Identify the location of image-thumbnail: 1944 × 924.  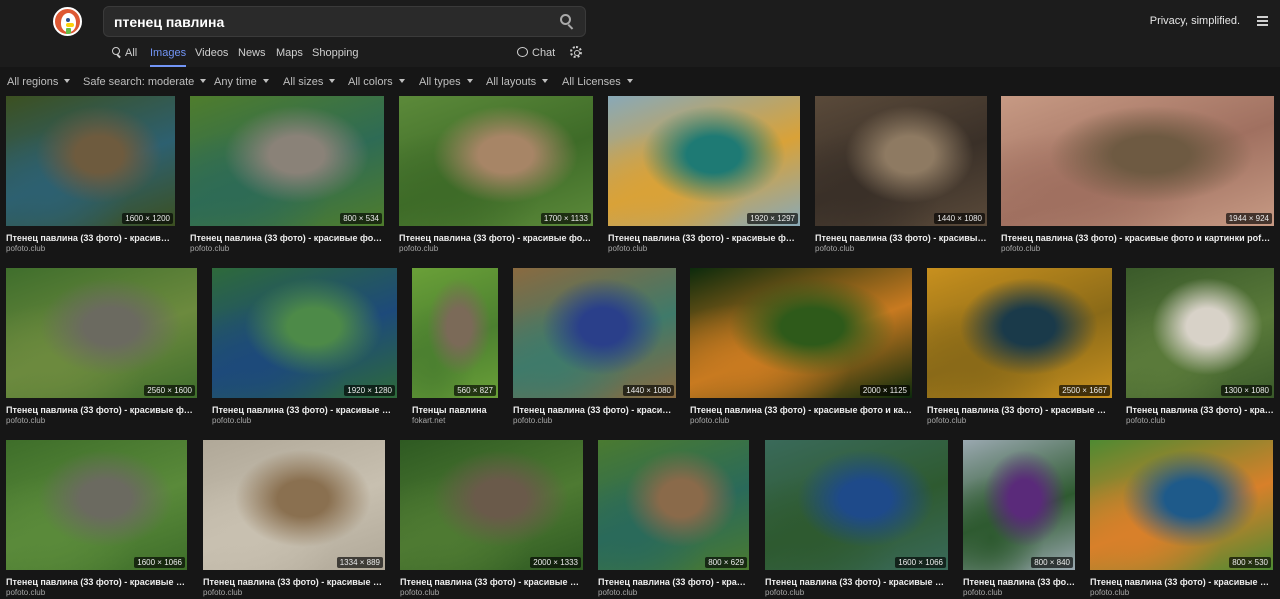
(1137, 161).